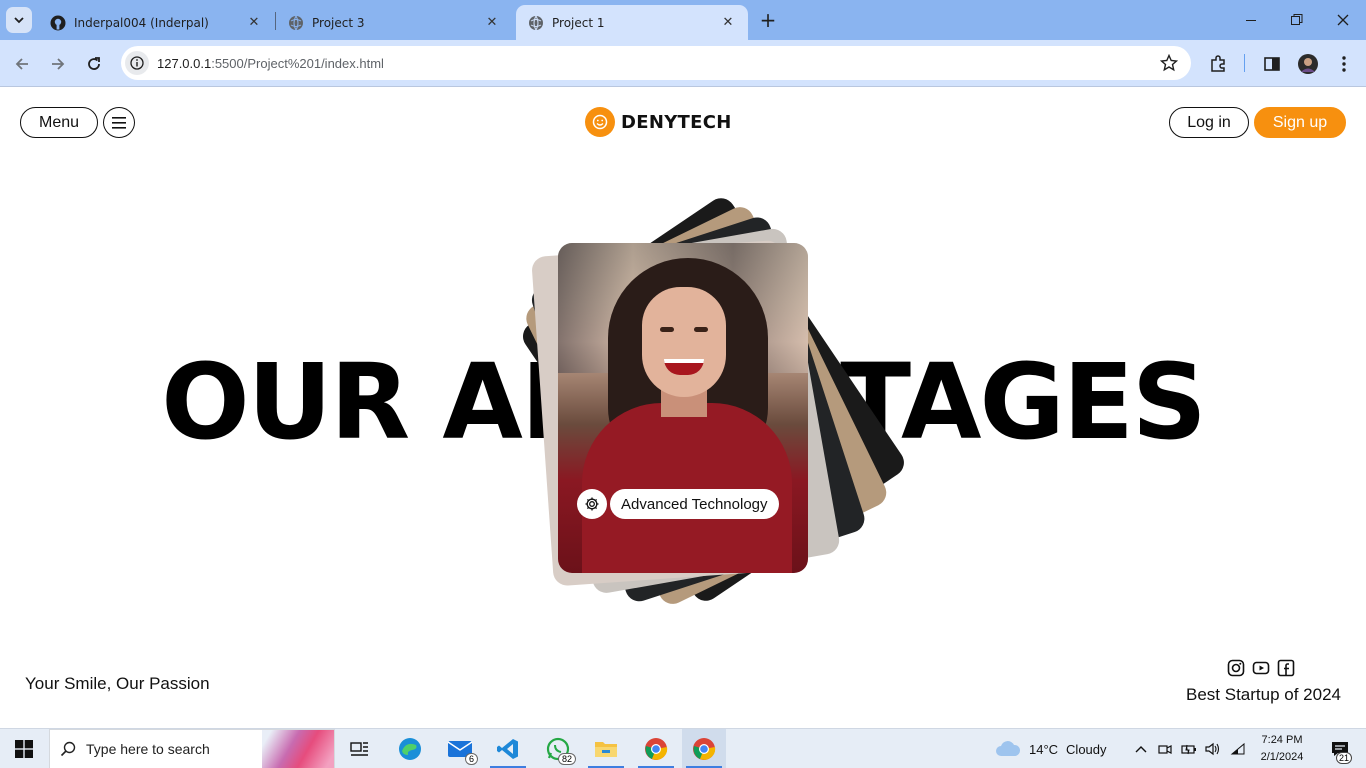 This screenshot has width=1366, height=768. I want to click on photo-sweater, so click(687, 488).